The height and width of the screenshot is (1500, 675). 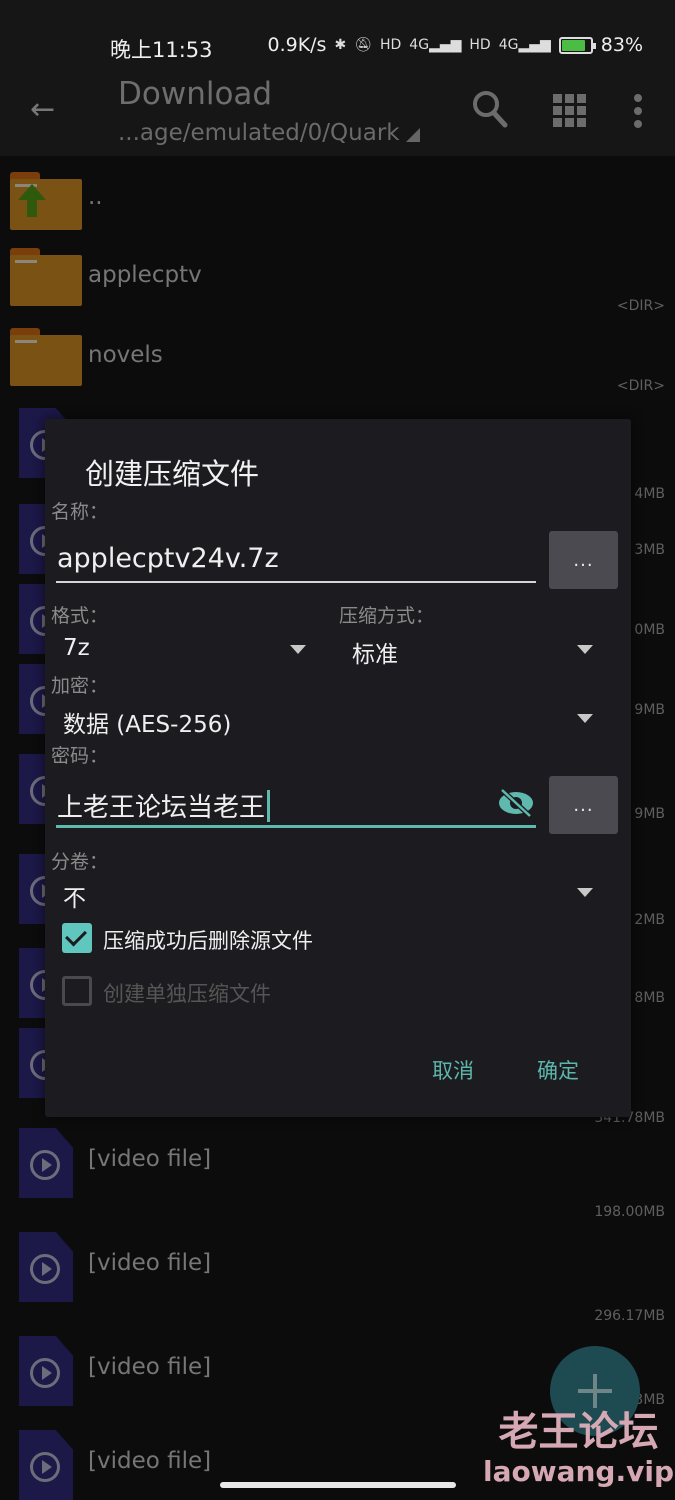 What do you see at coordinates (80, 862) in the screenshot?
I see `split-label: 分卷：` at bounding box center [80, 862].